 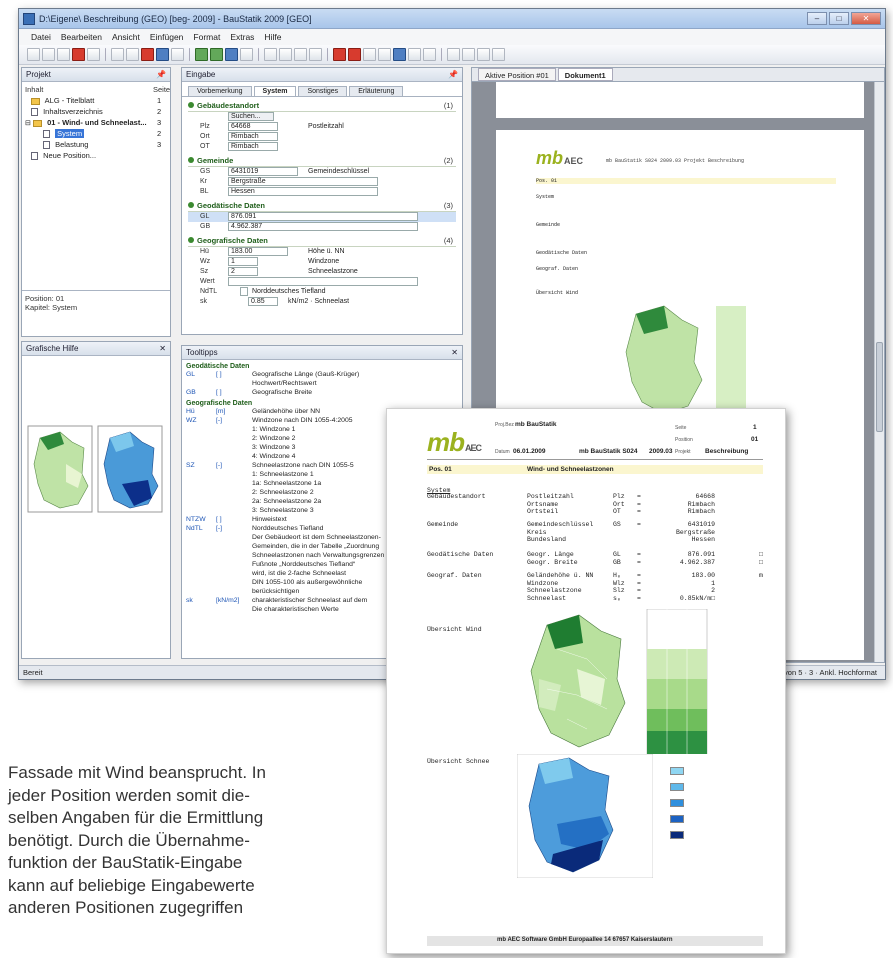 I want to click on tiefland-checkbox, so click(x=244, y=291).